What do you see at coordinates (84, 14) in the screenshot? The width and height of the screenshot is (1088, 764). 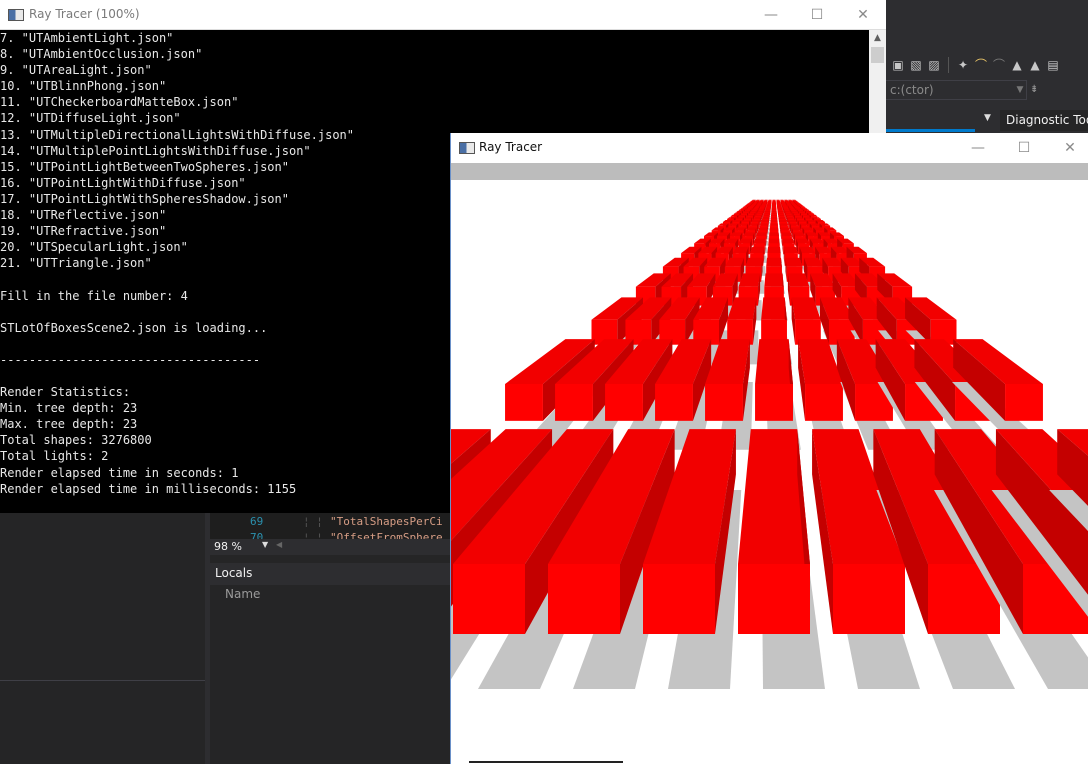 I see `console-title: Ray Tracer (100%)` at bounding box center [84, 14].